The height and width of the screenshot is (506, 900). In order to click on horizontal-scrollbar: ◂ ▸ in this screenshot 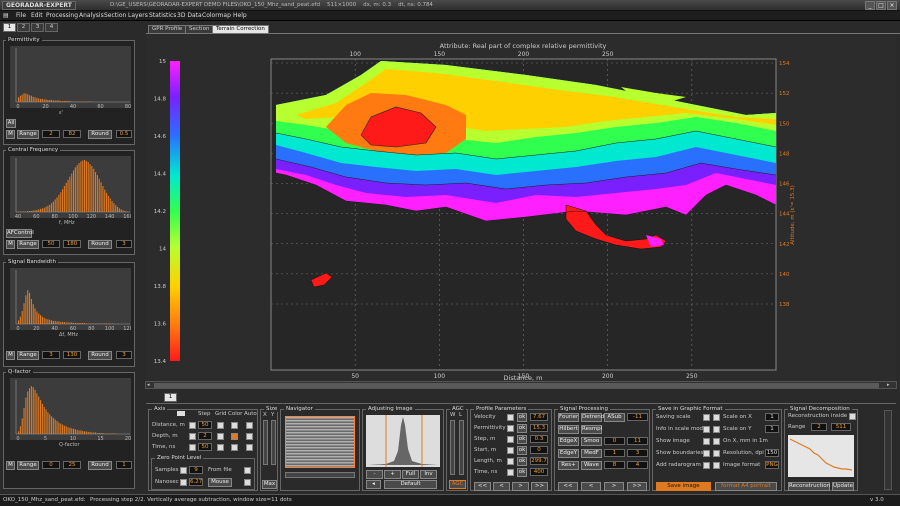, I will do `click(521, 385)`.